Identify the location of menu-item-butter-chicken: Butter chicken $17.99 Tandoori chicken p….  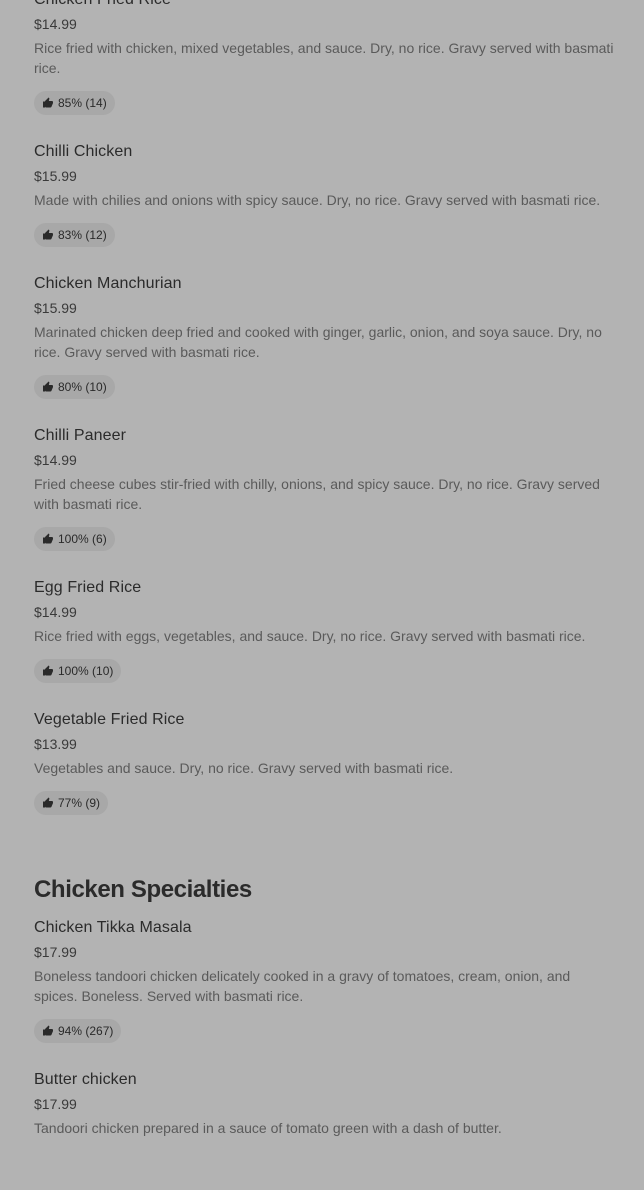
(324, 1130).